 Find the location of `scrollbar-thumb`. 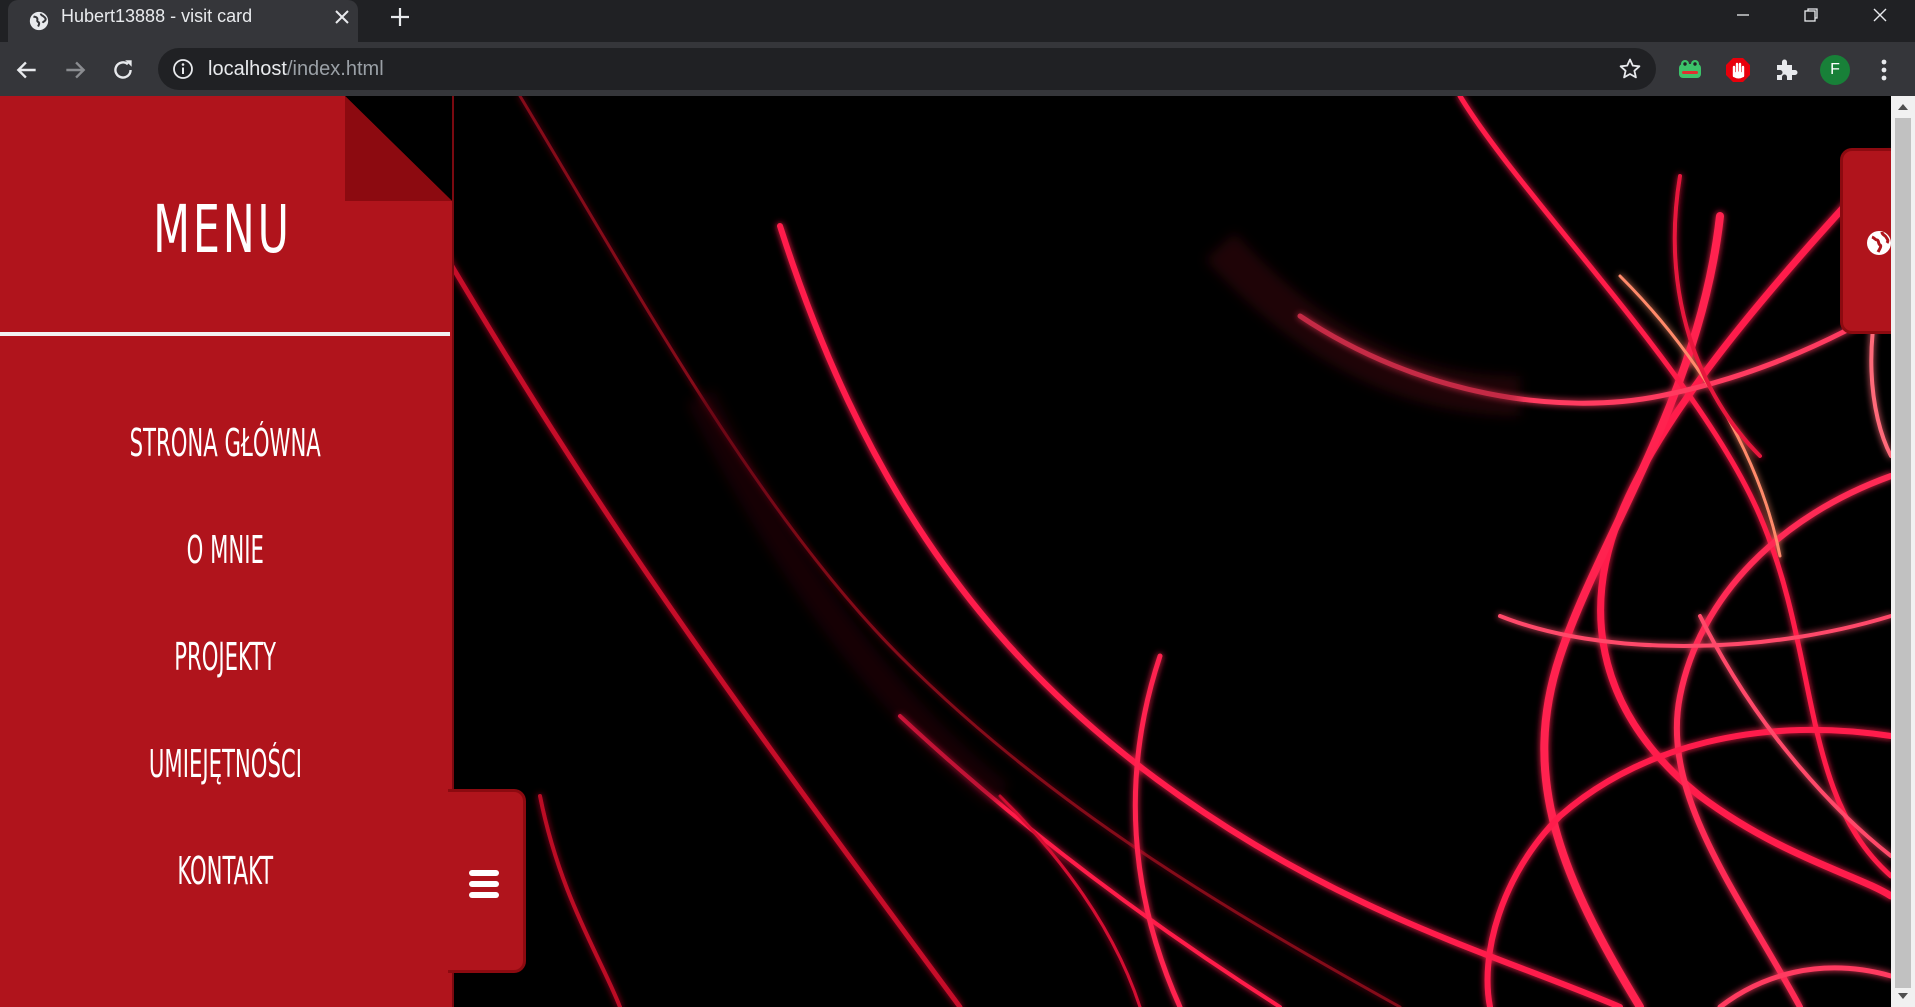

scrollbar-thumb is located at coordinates (1903, 553).